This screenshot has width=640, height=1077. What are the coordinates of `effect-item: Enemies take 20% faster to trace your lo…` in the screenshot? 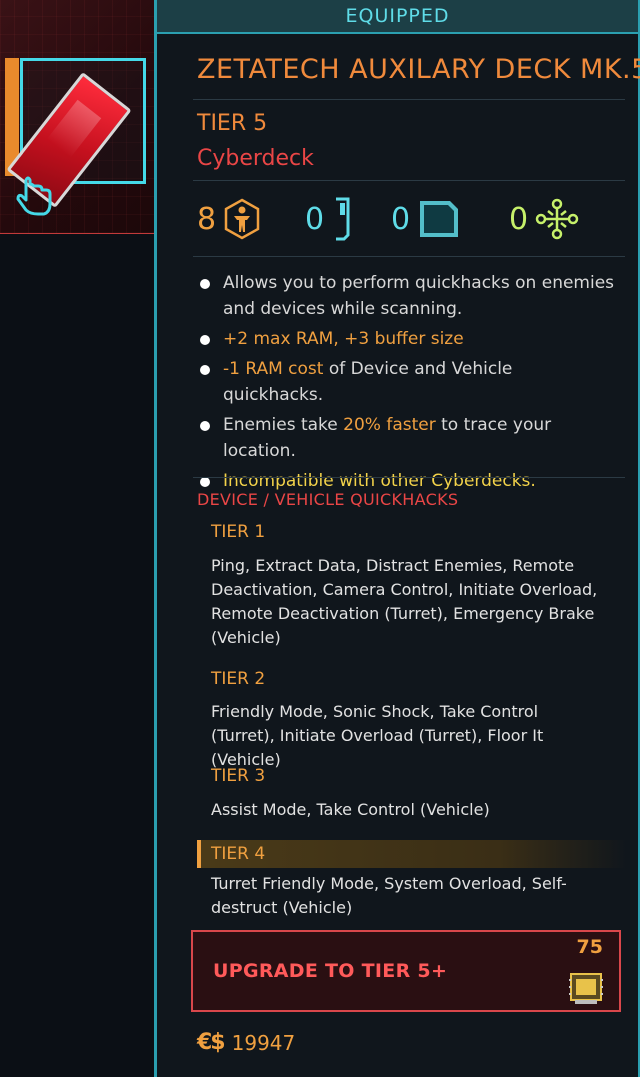 It's located at (407, 438).